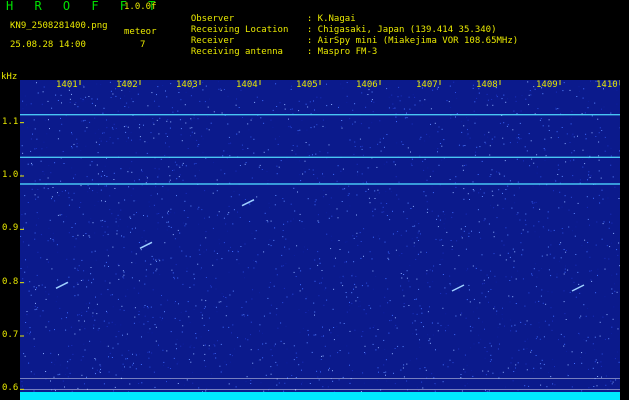 The width and height of the screenshot is (629, 400). Describe the element at coordinates (143, 45) in the screenshot. I see `meteor-count: 7` at that location.